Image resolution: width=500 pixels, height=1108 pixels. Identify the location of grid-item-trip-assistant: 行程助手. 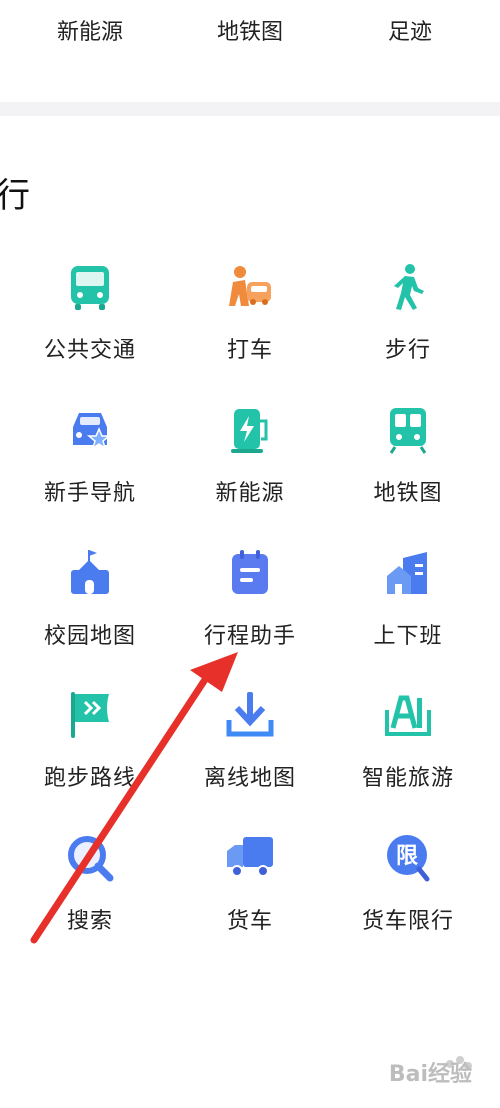
(250, 613).